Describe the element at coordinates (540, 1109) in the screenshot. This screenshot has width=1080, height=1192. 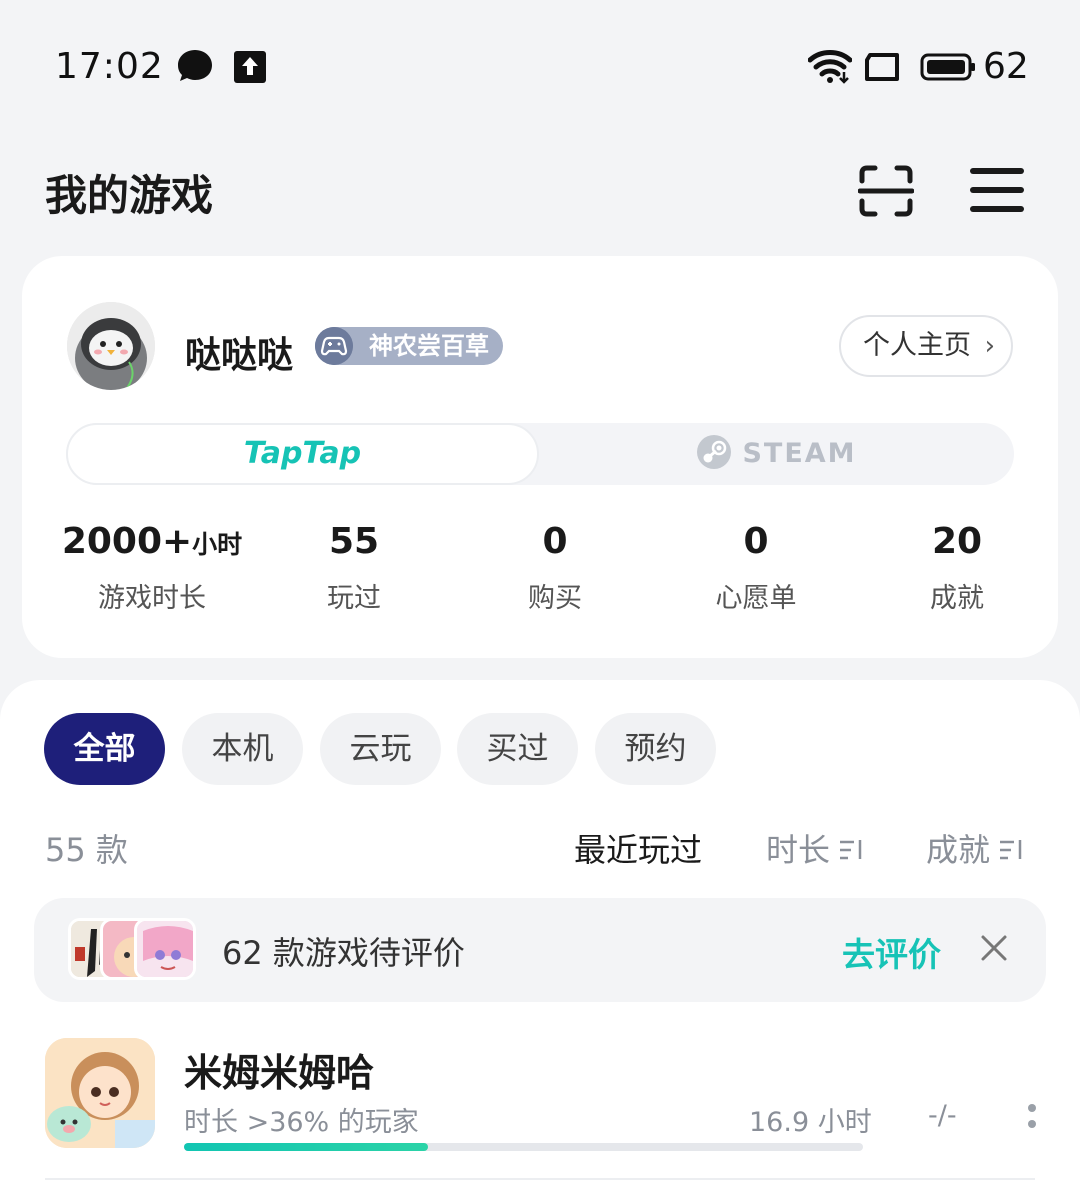
I see `game-row: 米姆米姆哈 时长 >36% 的玩家 16.9 小时 -/-` at that location.